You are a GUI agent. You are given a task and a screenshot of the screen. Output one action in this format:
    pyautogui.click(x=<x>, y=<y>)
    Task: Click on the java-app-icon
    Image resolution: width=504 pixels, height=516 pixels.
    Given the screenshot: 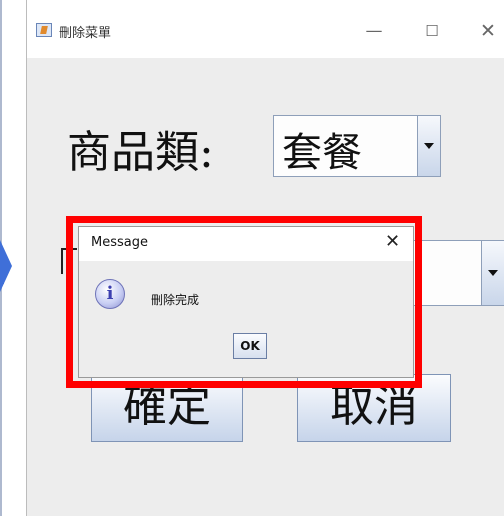 What is the action you would take?
    pyautogui.click(x=44, y=30)
    